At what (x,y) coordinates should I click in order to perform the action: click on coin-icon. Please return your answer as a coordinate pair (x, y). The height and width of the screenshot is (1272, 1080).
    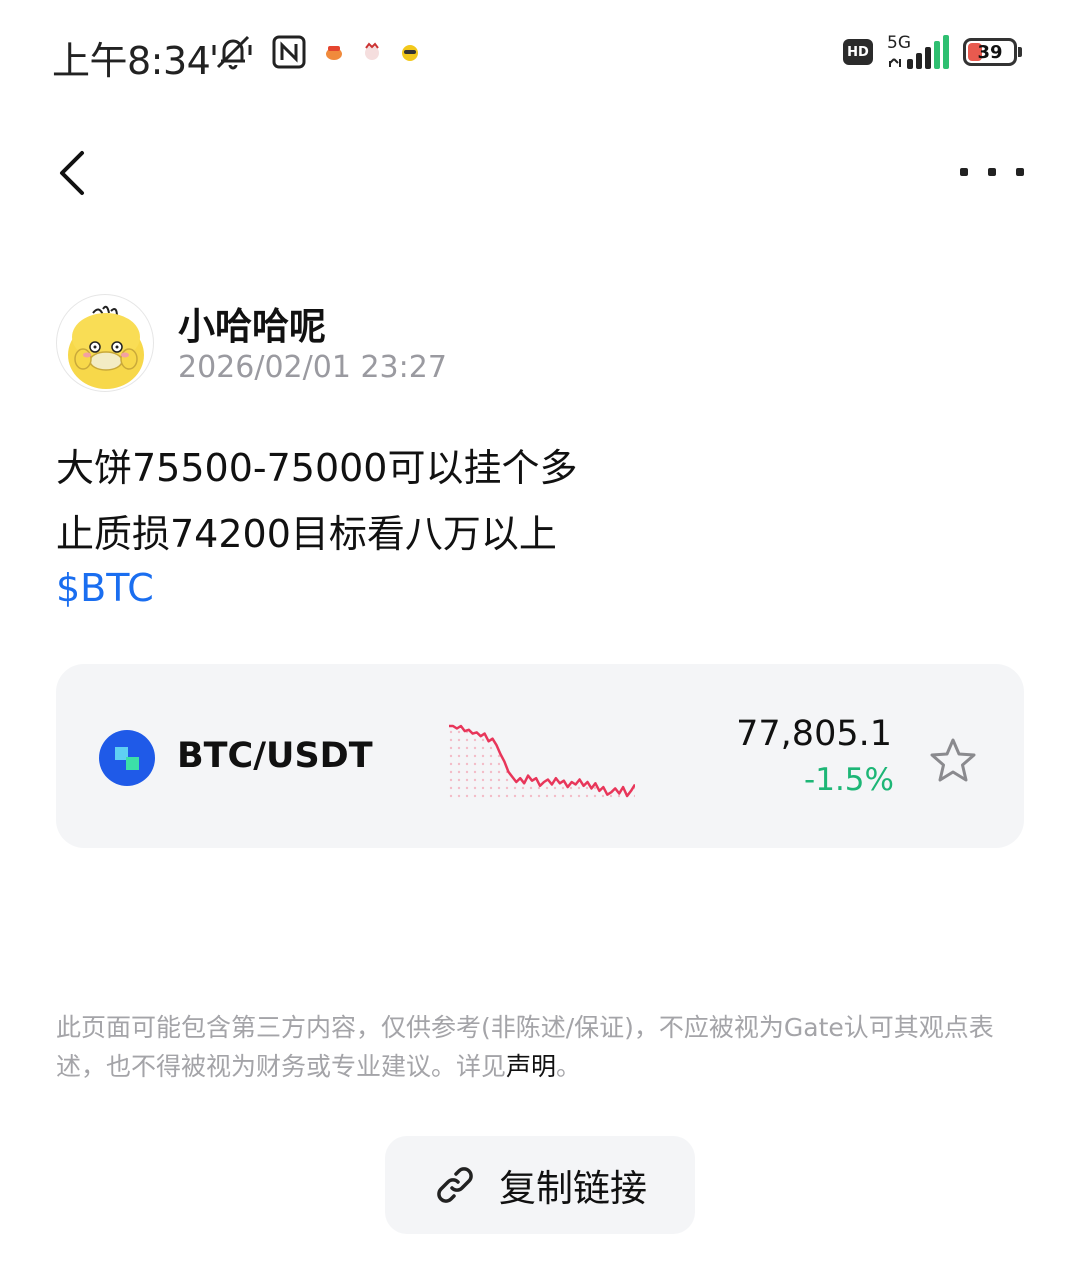
    Looking at the image, I should click on (127, 758).